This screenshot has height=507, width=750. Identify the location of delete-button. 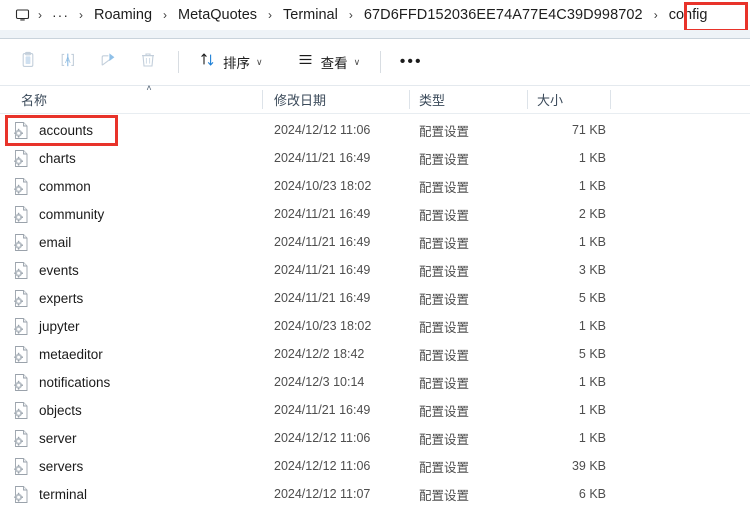
(148, 62).